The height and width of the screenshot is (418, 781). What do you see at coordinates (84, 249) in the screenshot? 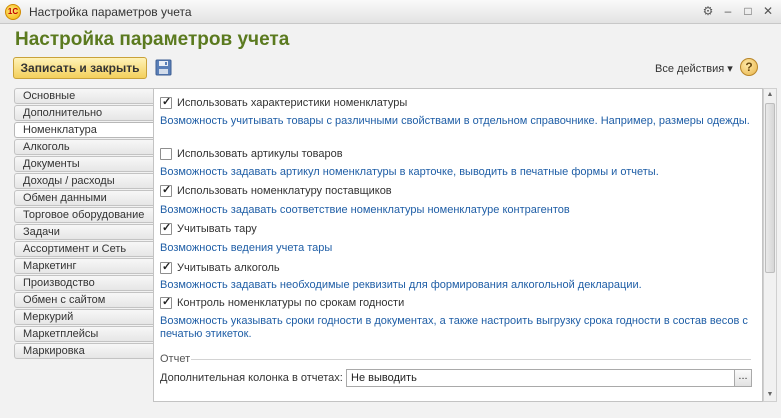
I see `tab-assortiment-i-set: Ассортимент и Сеть` at bounding box center [84, 249].